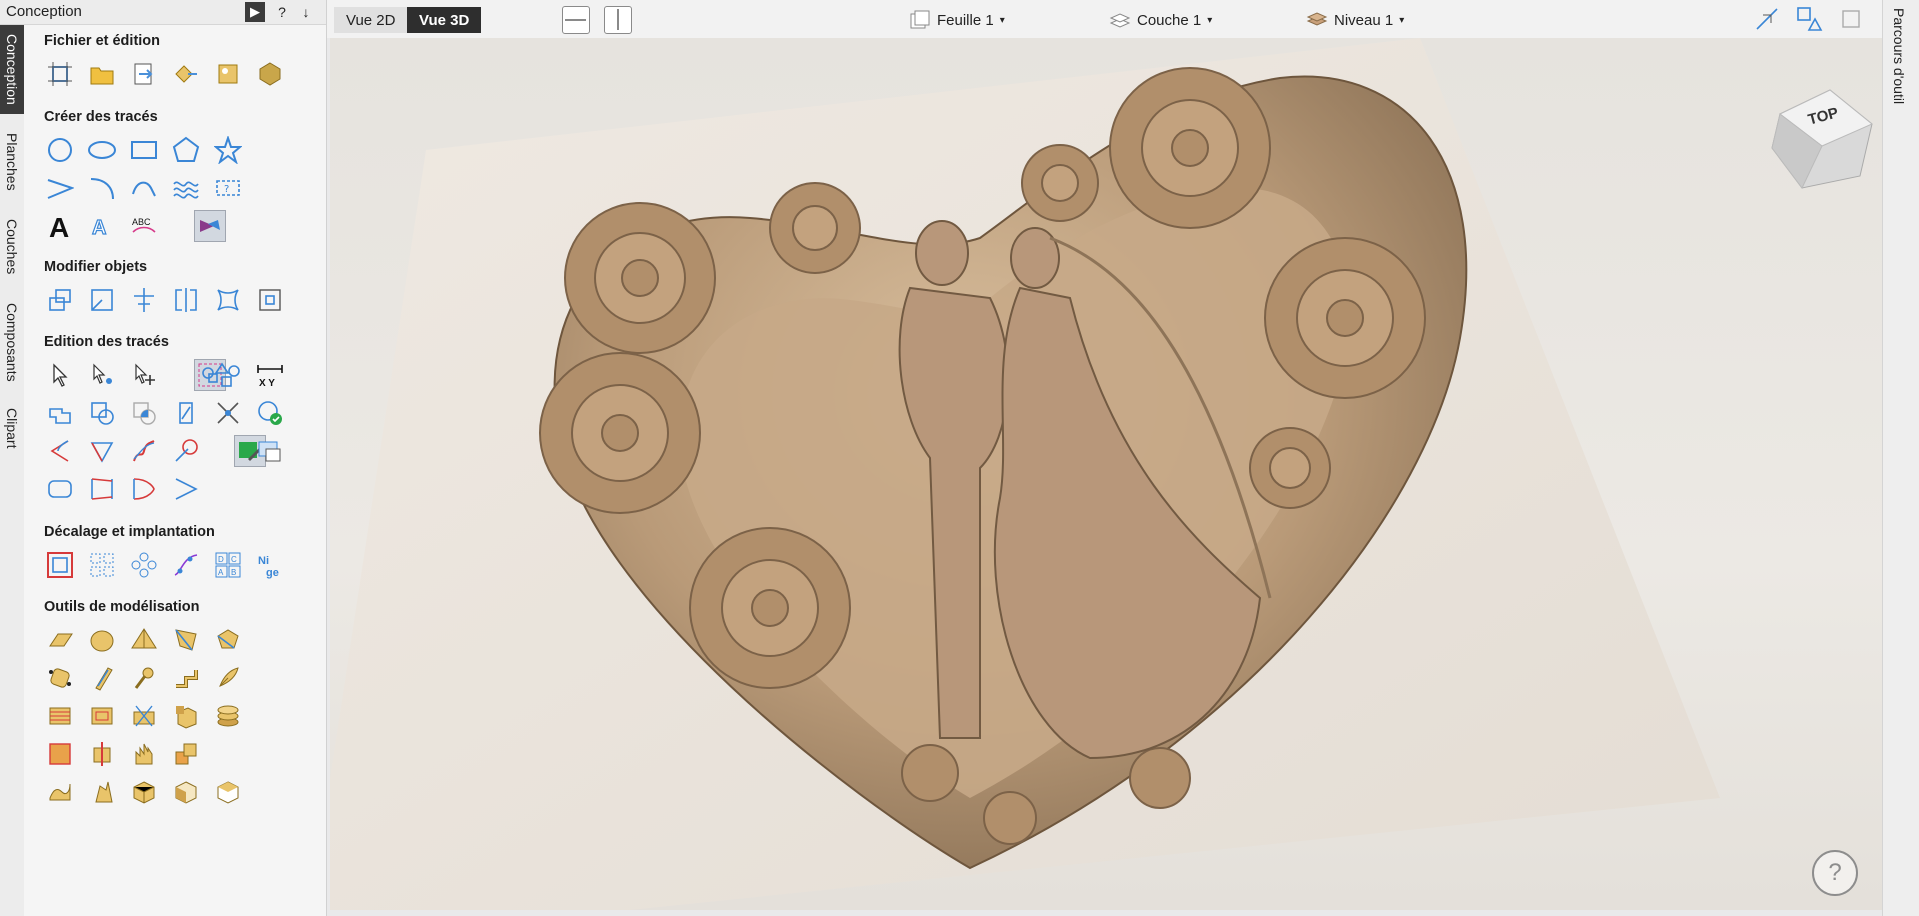 The image size is (1919, 916). Describe the element at coordinates (60, 792) in the screenshot. I see `distort-model-icon` at that location.